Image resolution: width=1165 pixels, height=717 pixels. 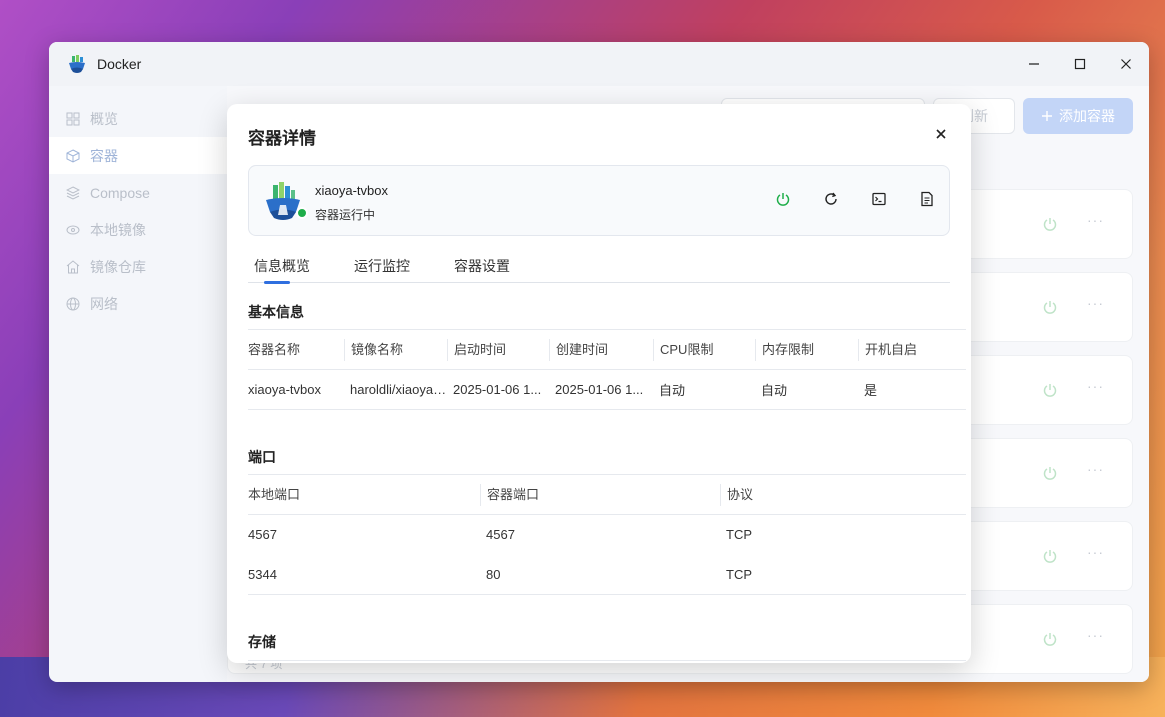 I want to click on cube-icon, so click(x=73, y=155).